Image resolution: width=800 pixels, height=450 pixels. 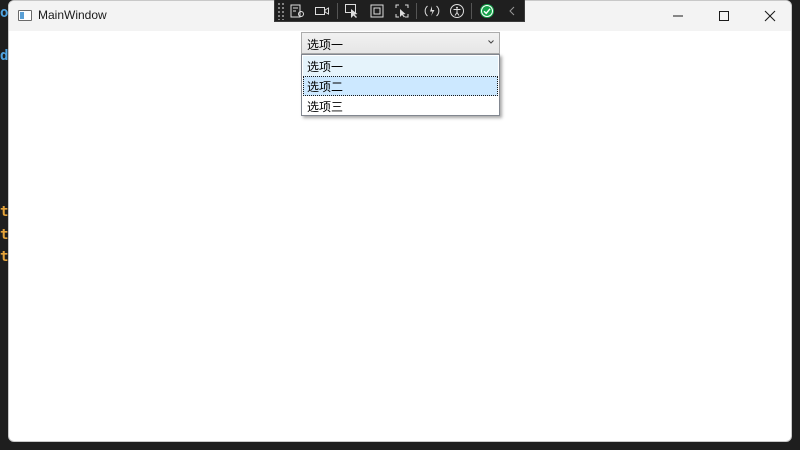 What do you see at coordinates (281, 10) in the screenshot?
I see `drag-grip-icon` at bounding box center [281, 10].